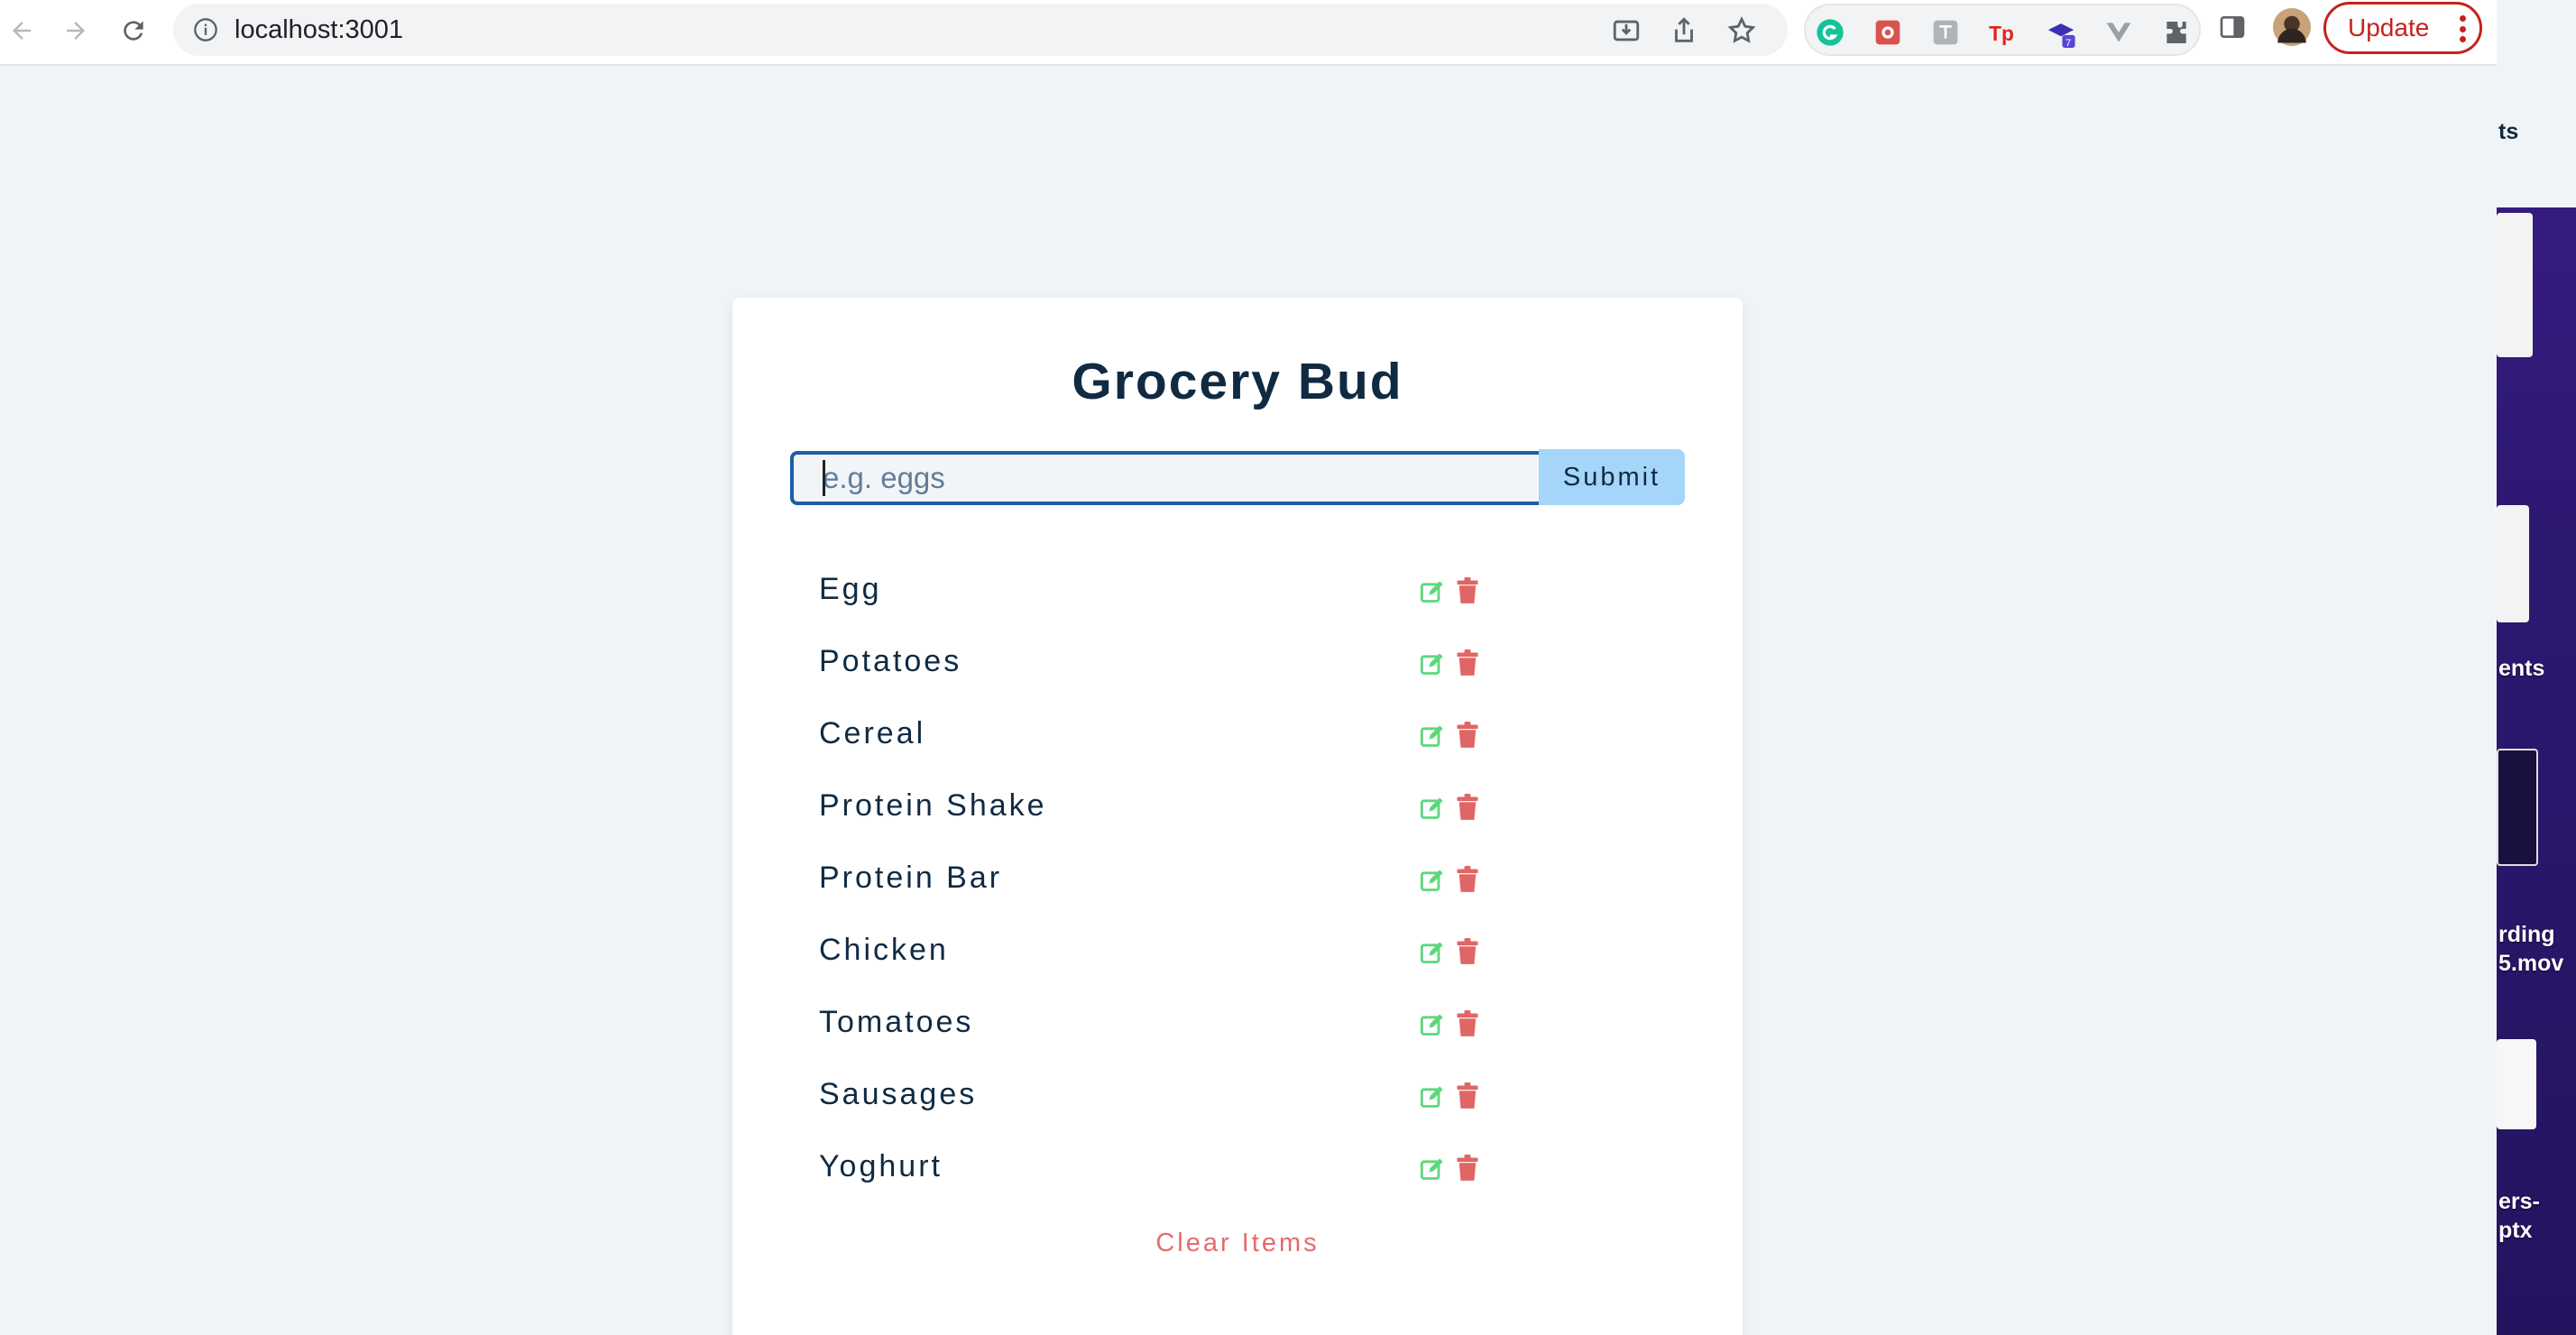  What do you see at coordinates (2232, 27) in the screenshot?
I see `side-panel-icon` at bounding box center [2232, 27].